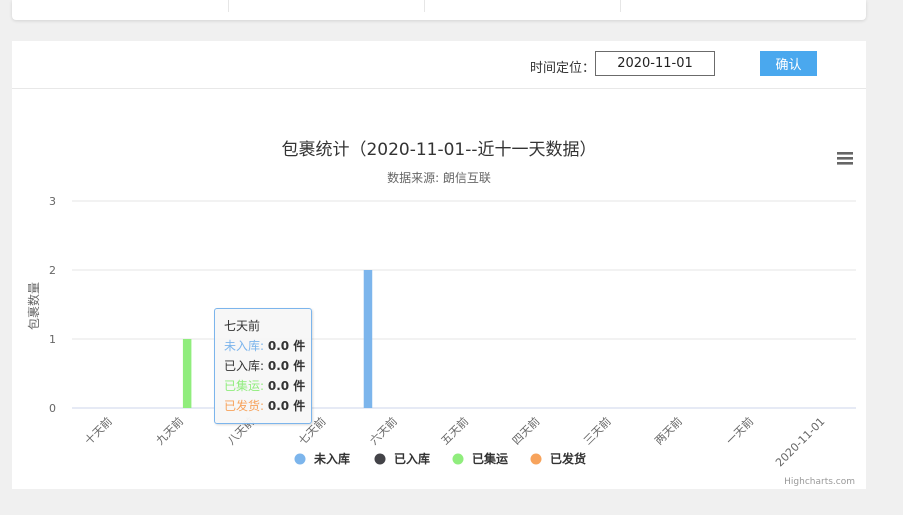 This screenshot has height=515, width=903. Describe the element at coordinates (440, 458) in the screenshot. I see `legend: 未入库 已入库 已集运 已发货` at that location.